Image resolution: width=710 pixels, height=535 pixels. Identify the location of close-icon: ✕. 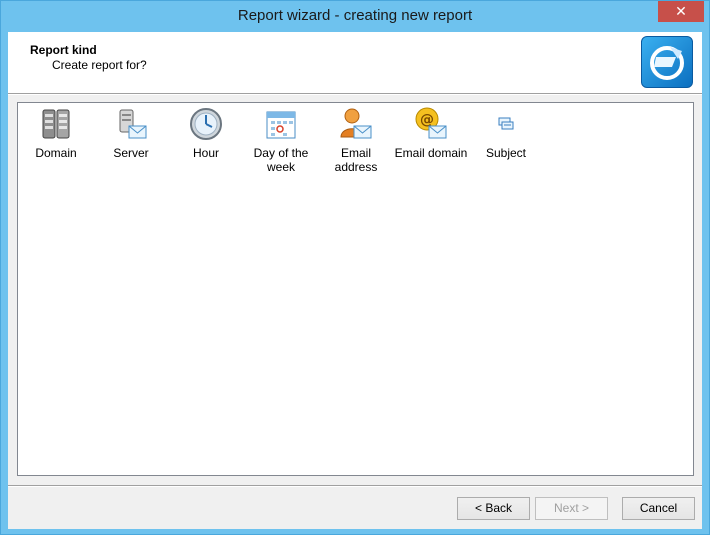
(681, 11).